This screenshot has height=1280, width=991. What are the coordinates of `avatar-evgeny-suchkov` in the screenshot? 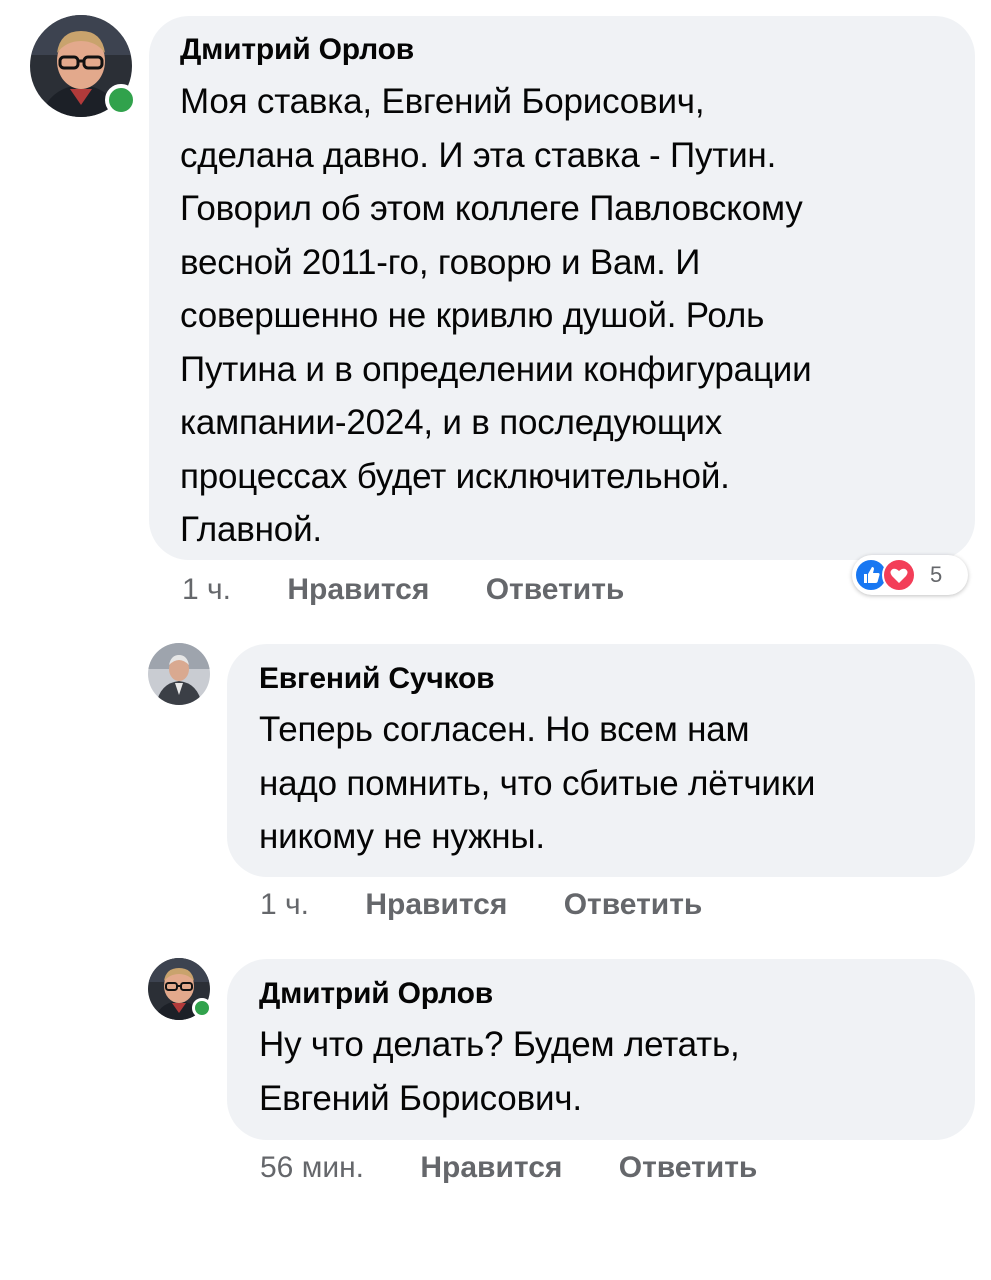 It's located at (179, 674).